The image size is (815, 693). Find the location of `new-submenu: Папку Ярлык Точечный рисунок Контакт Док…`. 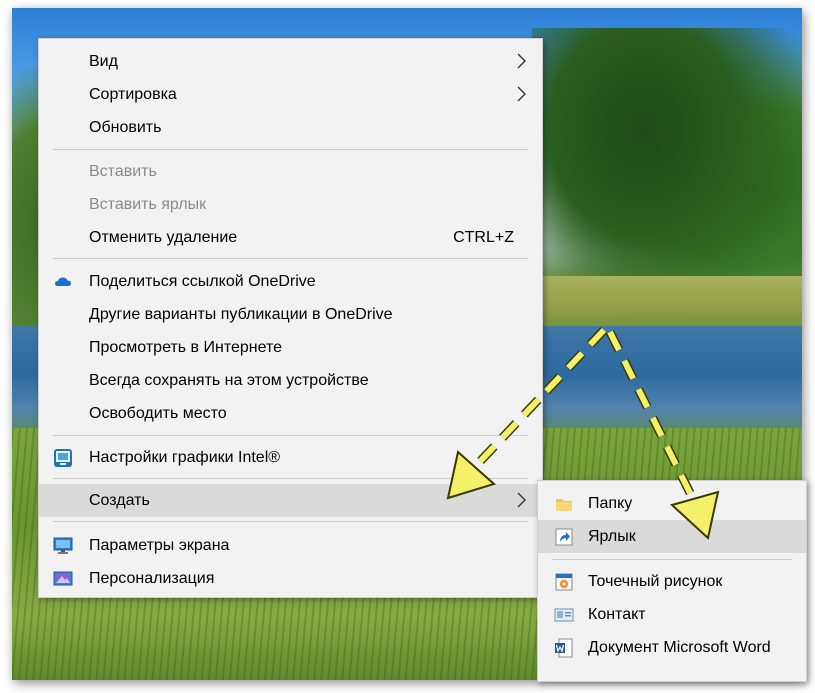

new-submenu: Папку Ярлык Точечный рисунок Контакт Док… is located at coordinates (672, 581).